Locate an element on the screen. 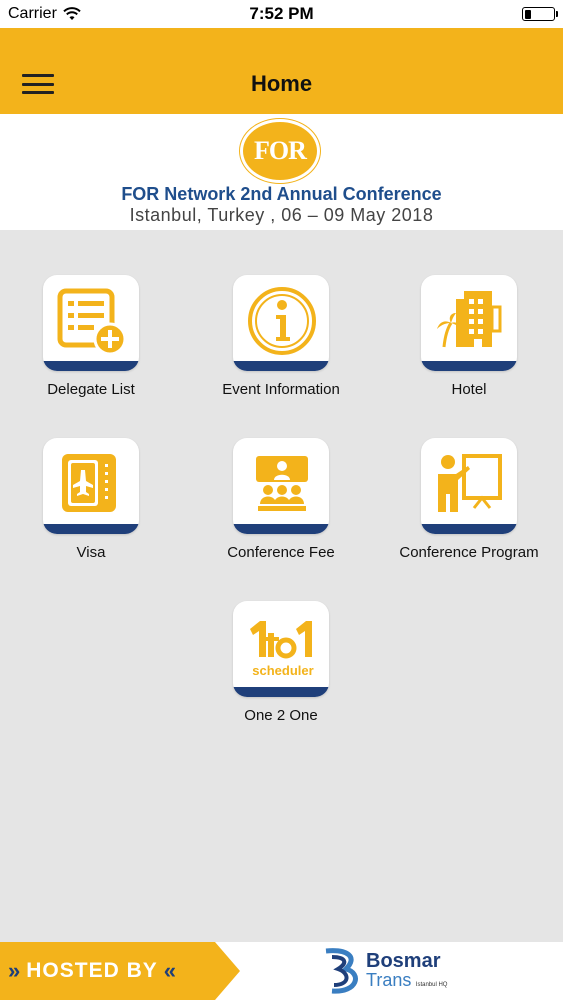 This screenshot has width=563, height=1000. nav-bar: Home is located at coordinates (281, 71).